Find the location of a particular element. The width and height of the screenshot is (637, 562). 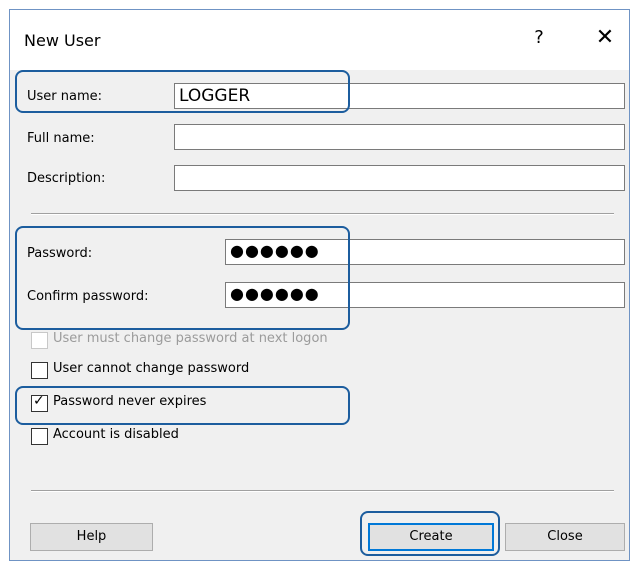

password-never-expires-label: Password never expires is located at coordinates (130, 401).